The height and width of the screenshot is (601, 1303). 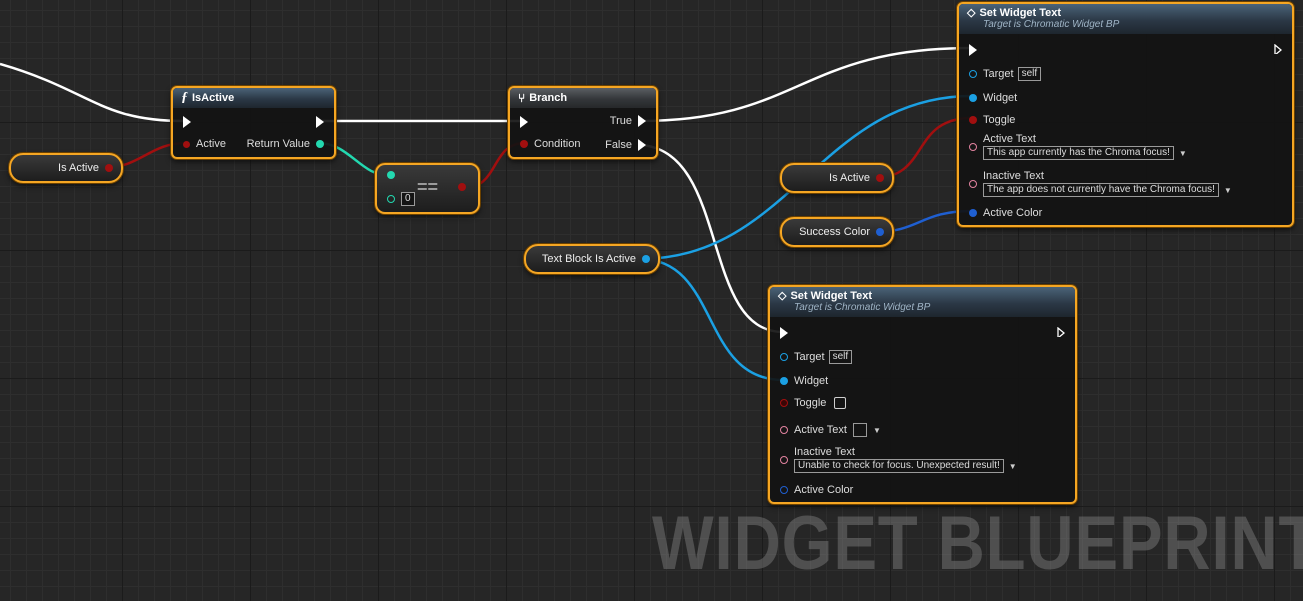 What do you see at coordinates (625, 145) in the screenshot?
I see `pin-false: False` at bounding box center [625, 145].